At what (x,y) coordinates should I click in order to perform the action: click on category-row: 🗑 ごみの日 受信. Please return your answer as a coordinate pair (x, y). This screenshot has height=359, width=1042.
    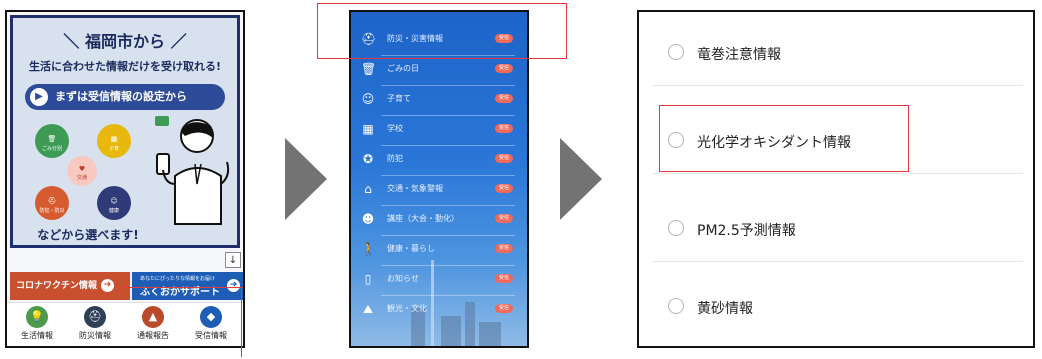
    Looking at the image, I should click on (439, 71).